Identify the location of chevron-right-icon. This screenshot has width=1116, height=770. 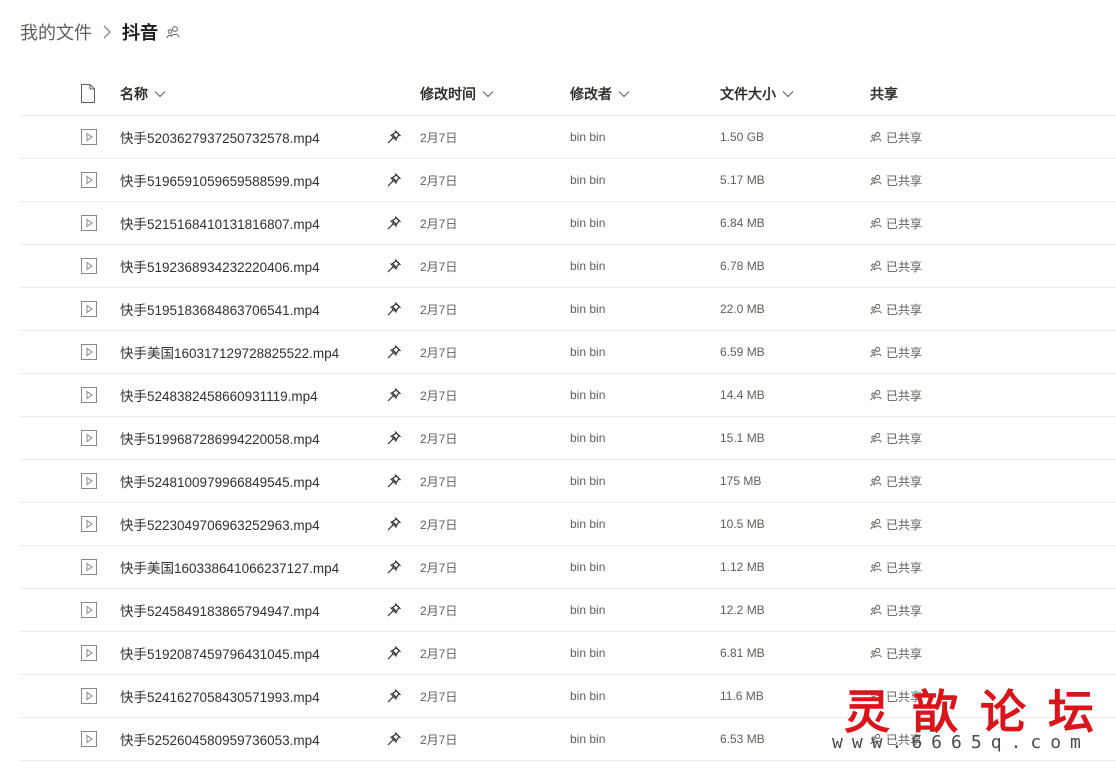
(107, 32).